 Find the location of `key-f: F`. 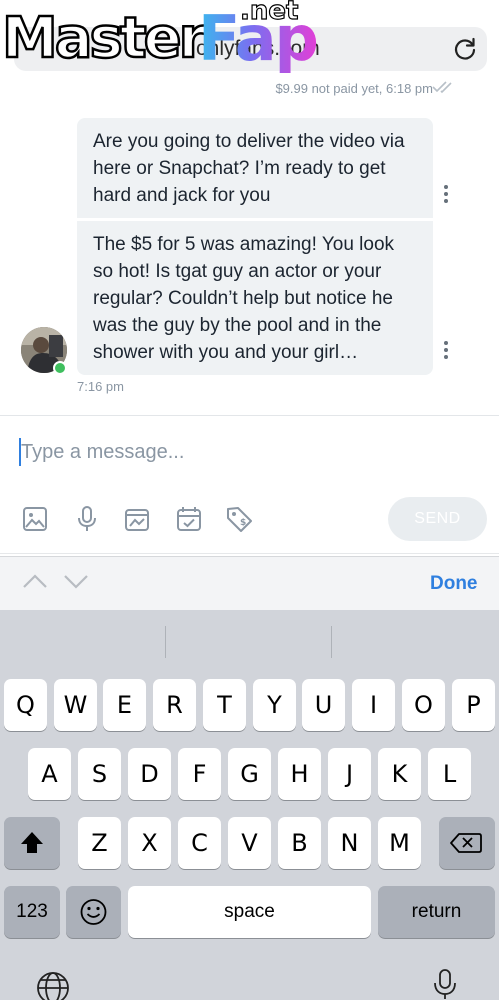

key-f: F is located at coordinates (199, 774).